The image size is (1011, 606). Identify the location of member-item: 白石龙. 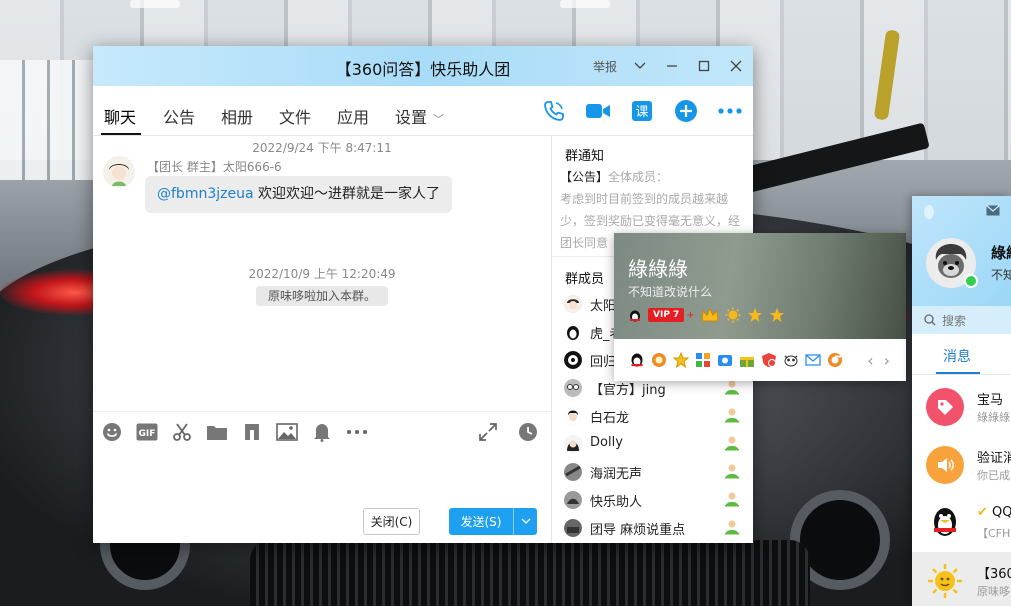
(652, 416).